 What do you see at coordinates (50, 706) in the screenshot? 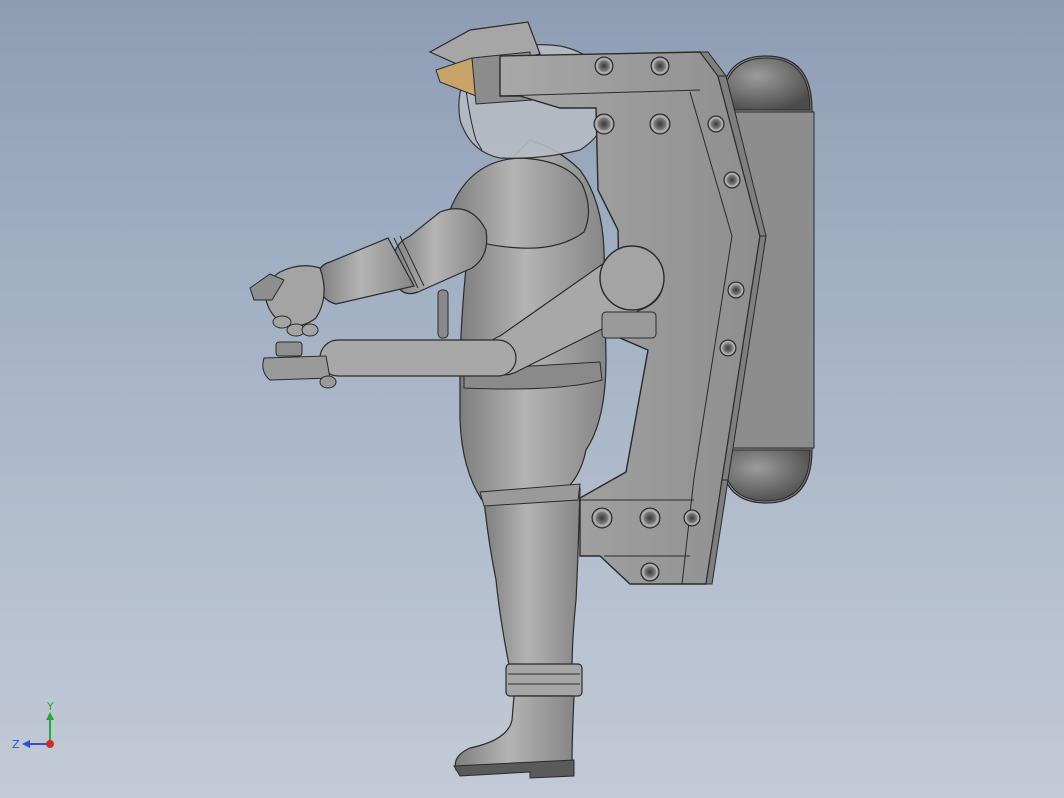
I see `y-axis-label: Y` at bounding box center [50, 706].